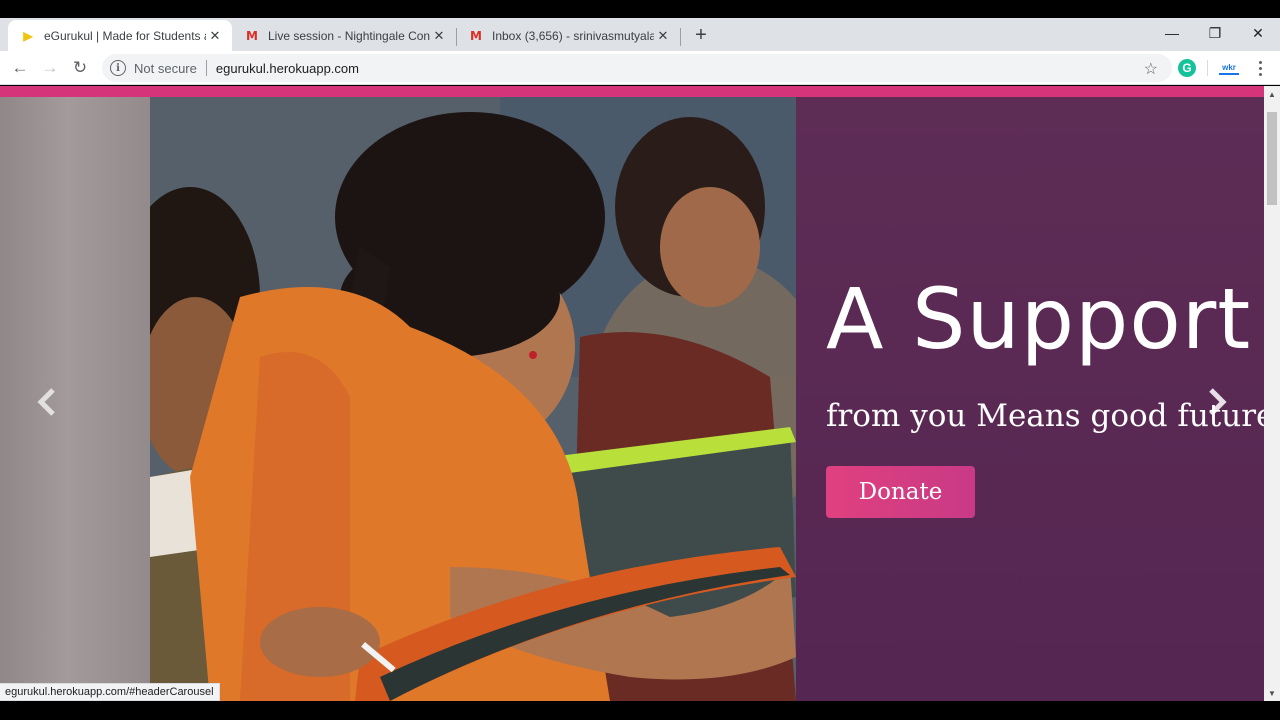 The width and height of the screenshot is (1280, 720). What do you see at coordinates (1229, 68) in the screenshot?
I see `extension-icon: wkr` at bounding box center [1229, 68].